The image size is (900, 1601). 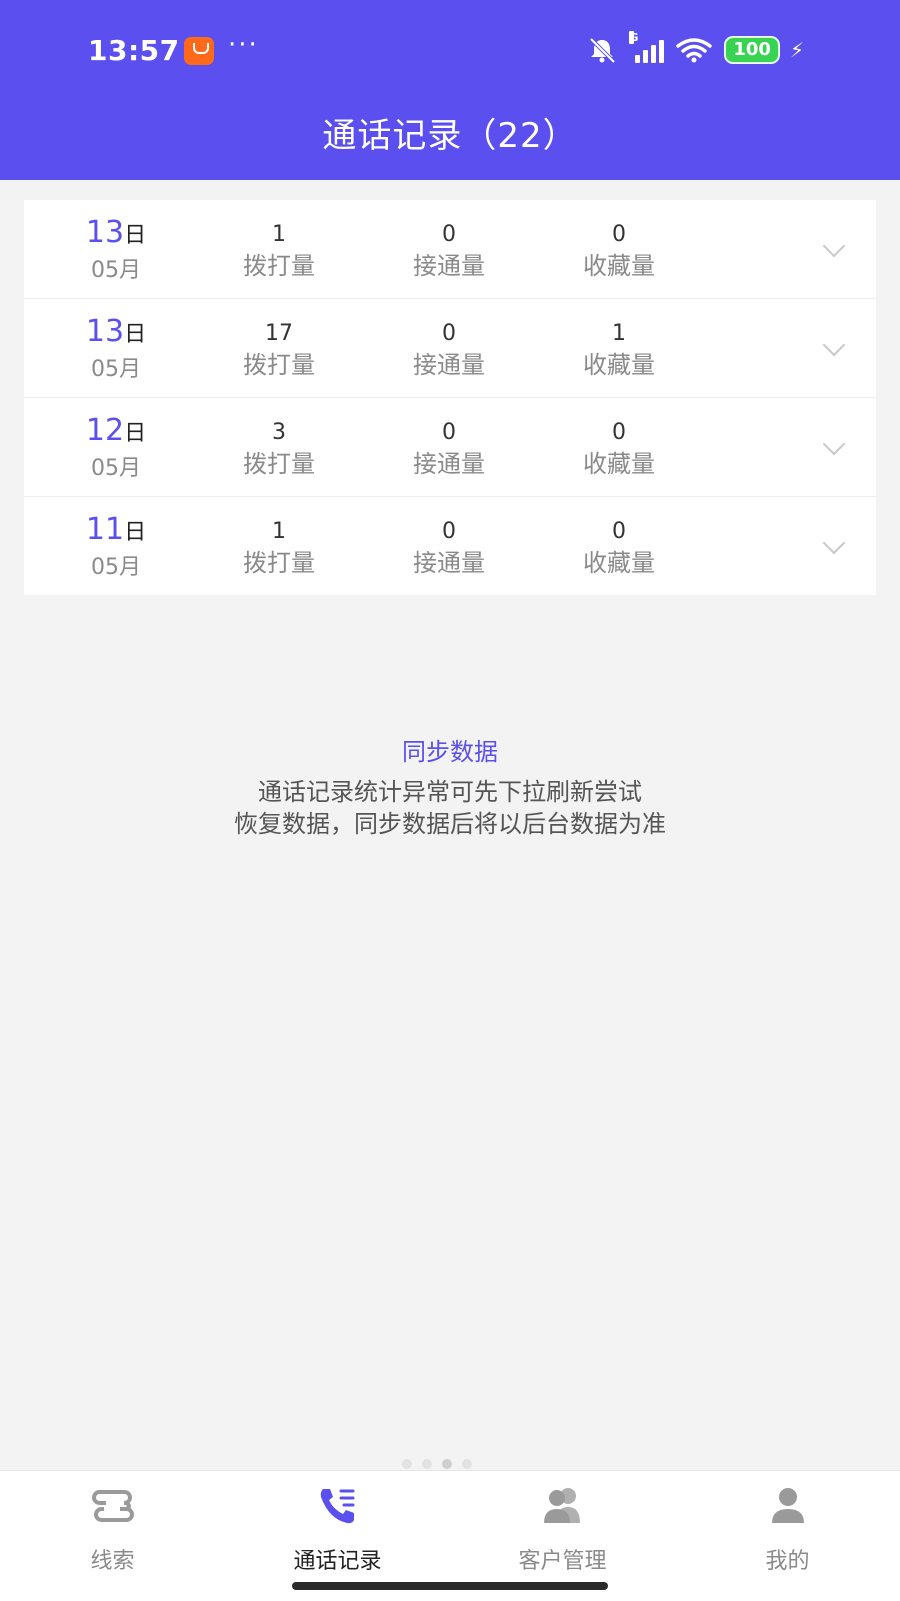 I want to click on users-icon, so click(x=562, y=1505).